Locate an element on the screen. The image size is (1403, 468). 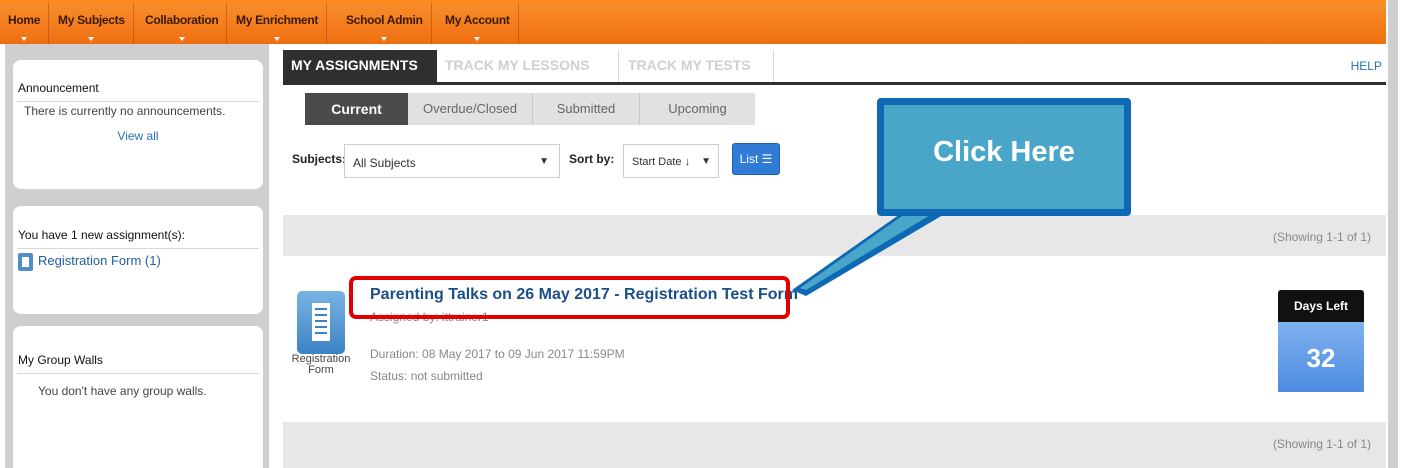
tab-track-my-lessons: TRACK MY LESSONS is located at coordinates (528, 66).